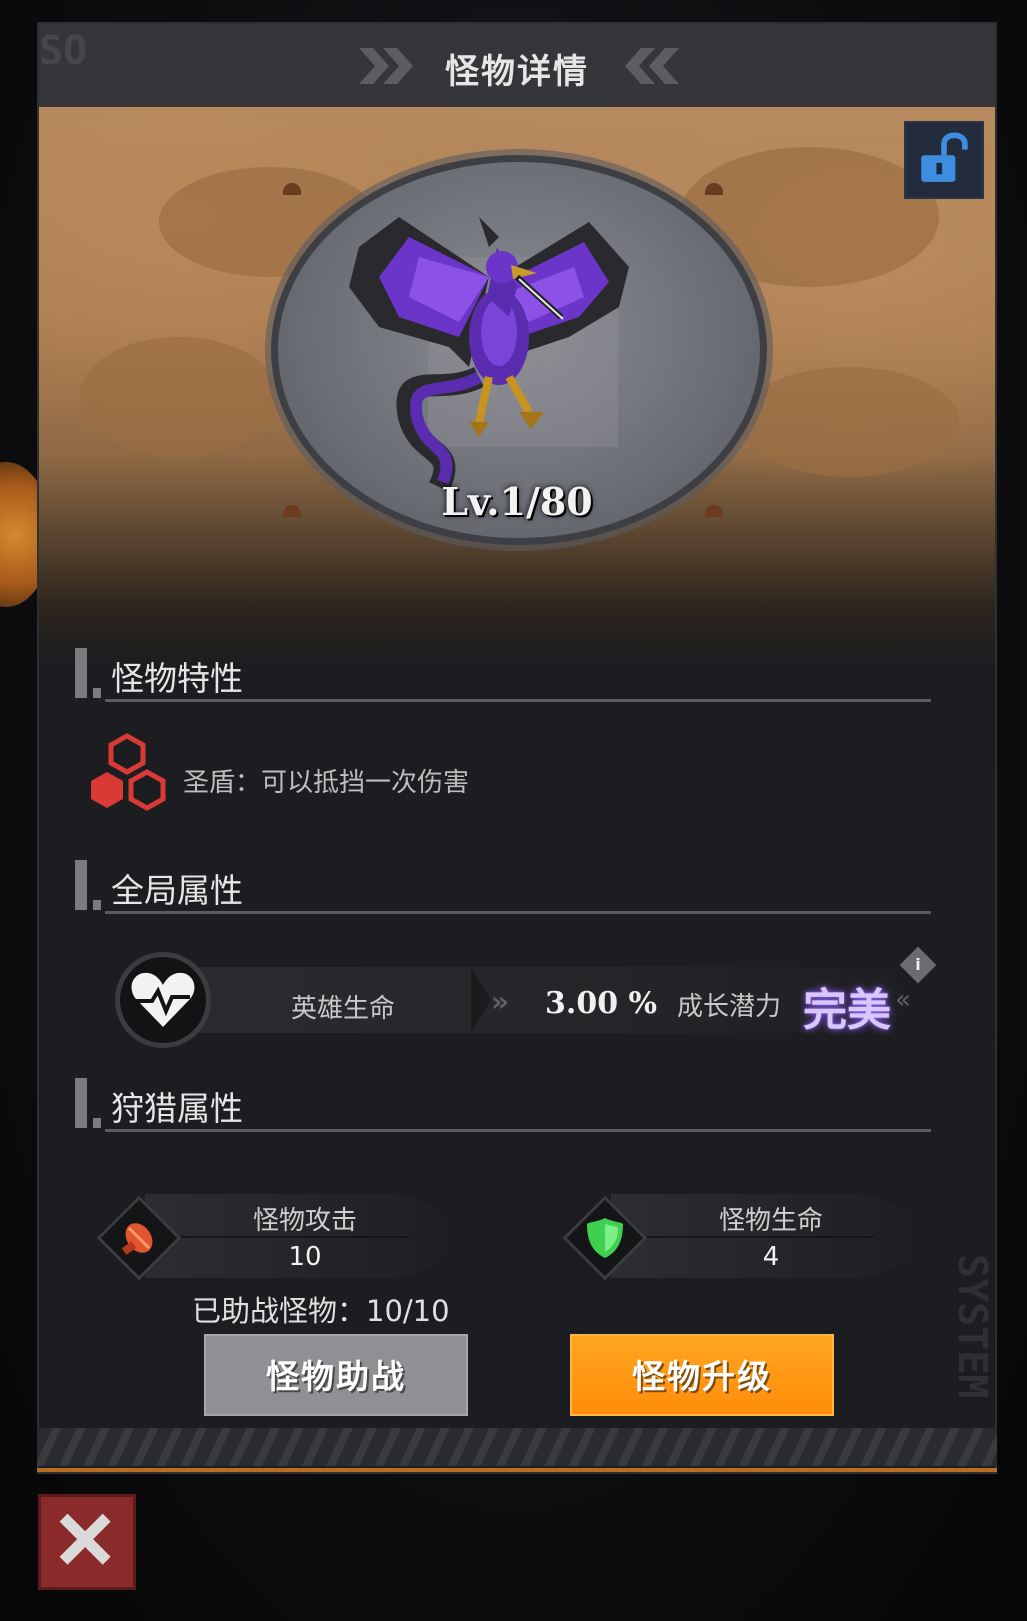  I want to click on green-shield-icon, so click(605, 1238).